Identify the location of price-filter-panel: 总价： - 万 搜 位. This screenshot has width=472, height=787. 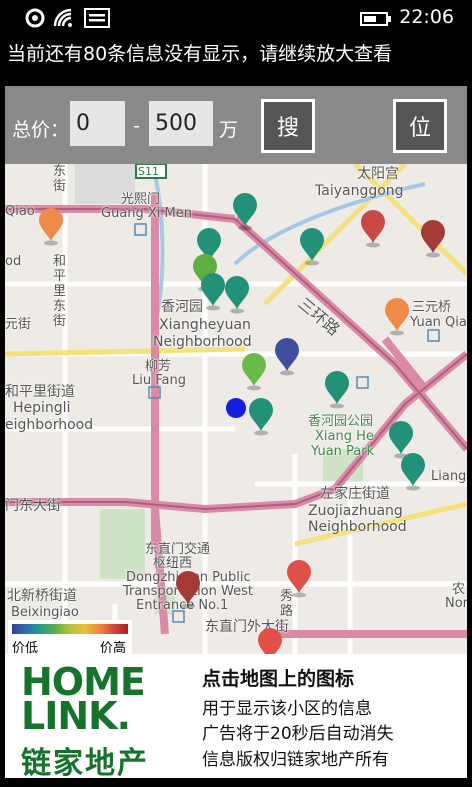
(236, 125).